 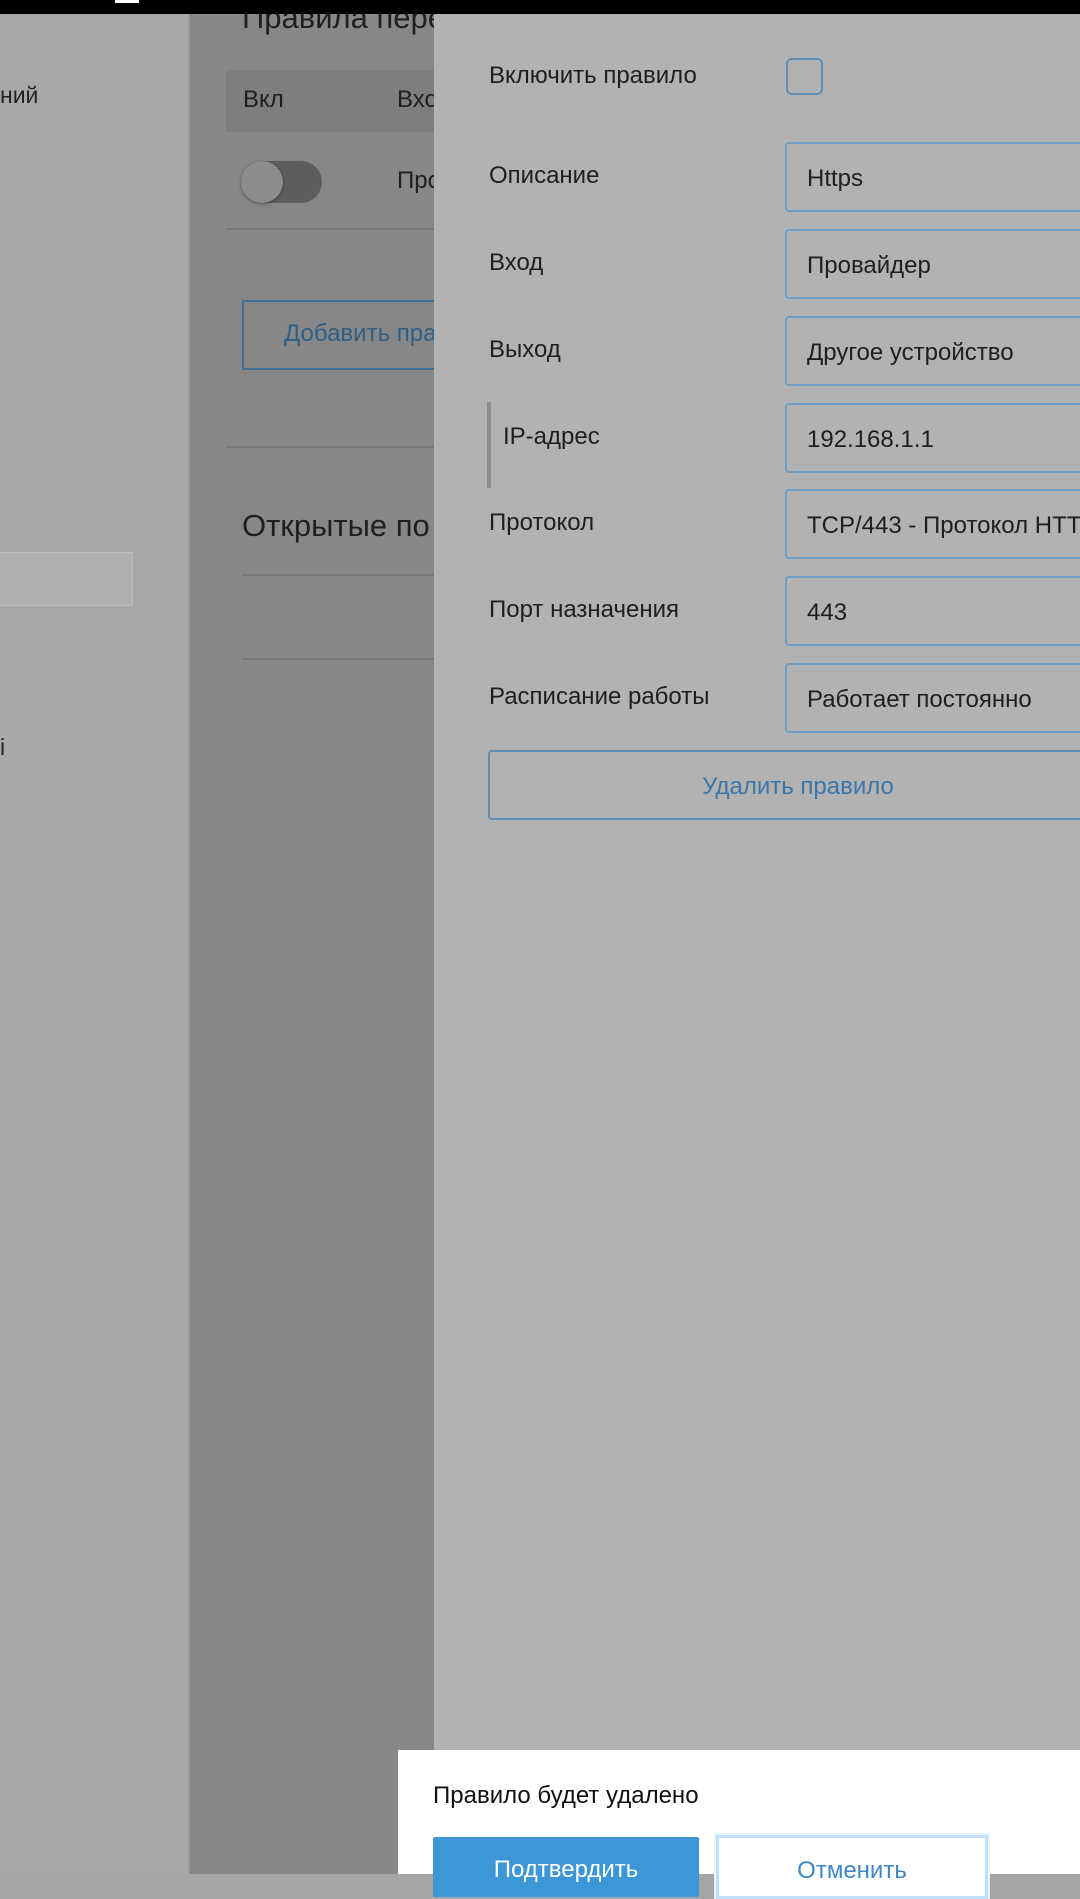 What do you see at coordinates (330, 229) in the screenshot?
I see `row-divider` at bounding box center [330, 229].